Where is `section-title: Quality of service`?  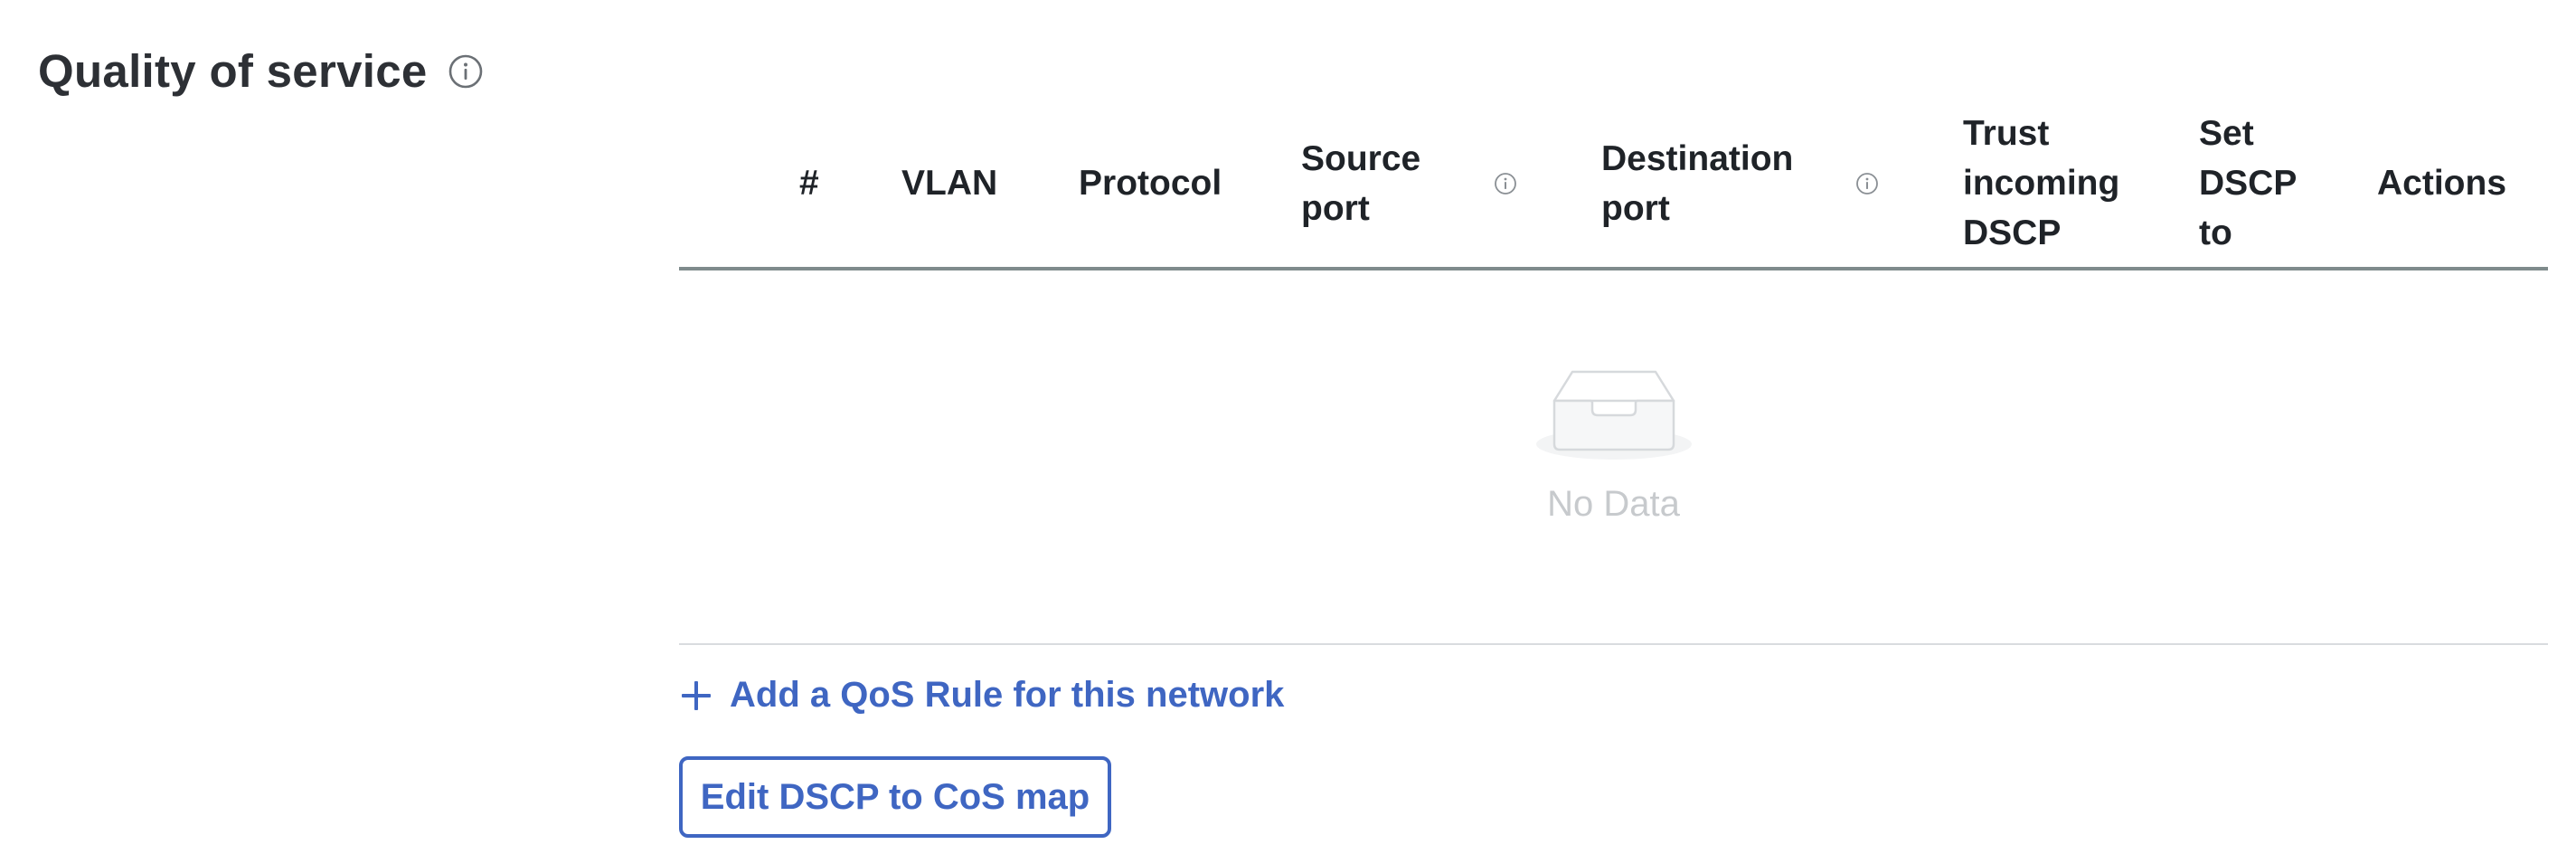
section-title: Quality of service is located at coordinates (233, 71).